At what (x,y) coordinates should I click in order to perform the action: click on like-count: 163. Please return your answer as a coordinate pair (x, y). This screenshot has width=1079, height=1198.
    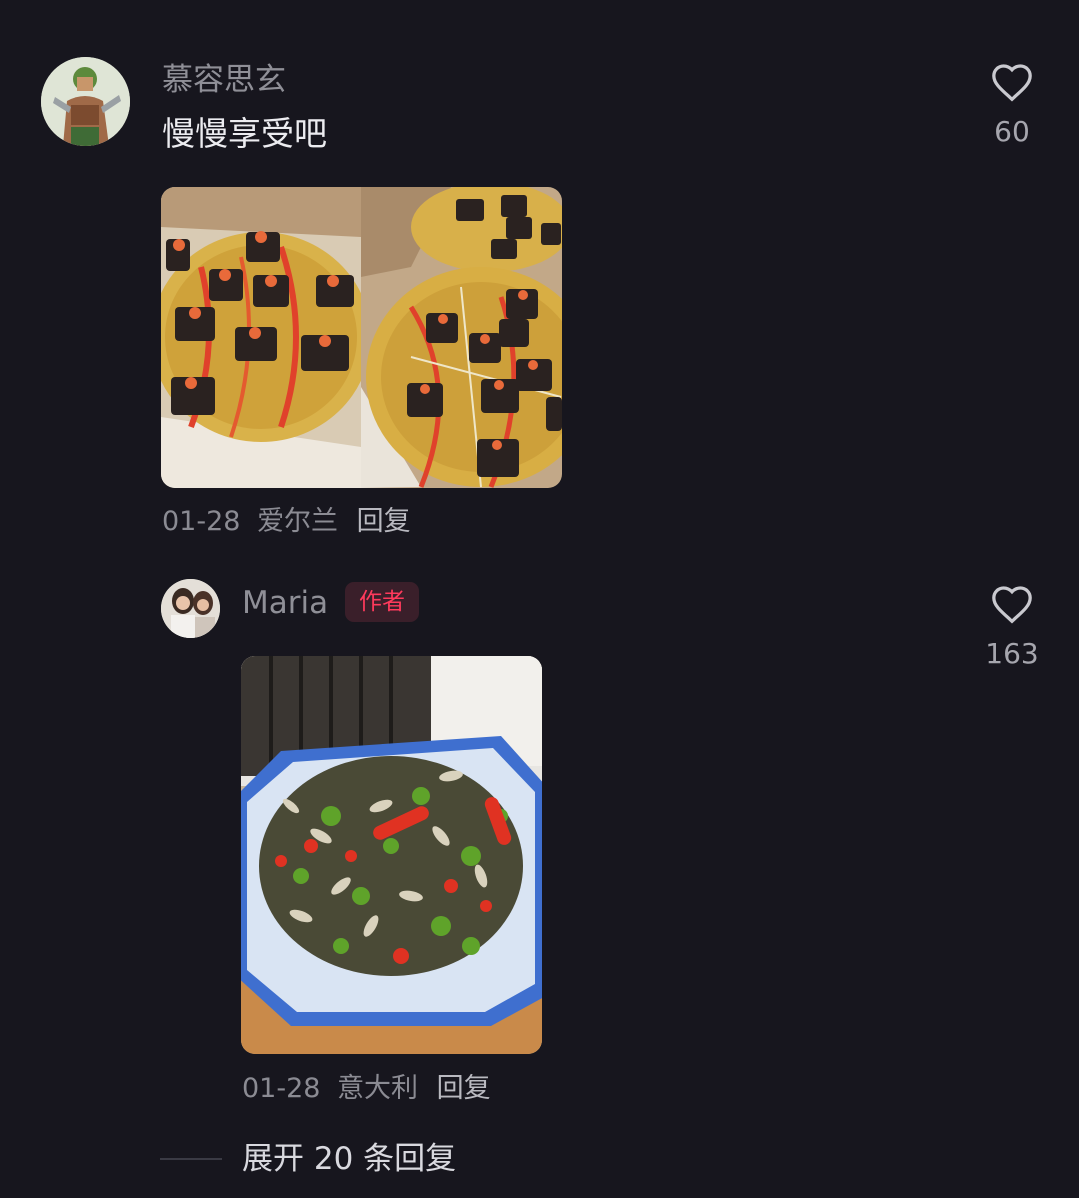
    Looking at the image, I should click on (1012, 653).